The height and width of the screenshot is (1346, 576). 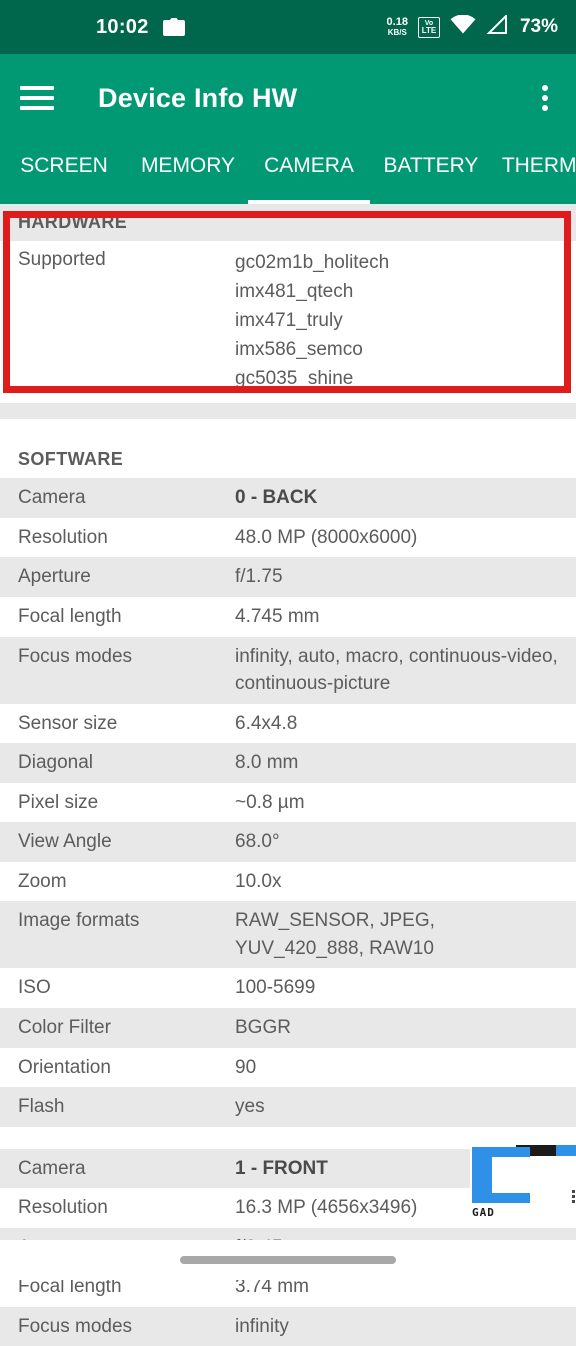 I want to click on tab-battery: BATTERY, so click(x=431, y=173).